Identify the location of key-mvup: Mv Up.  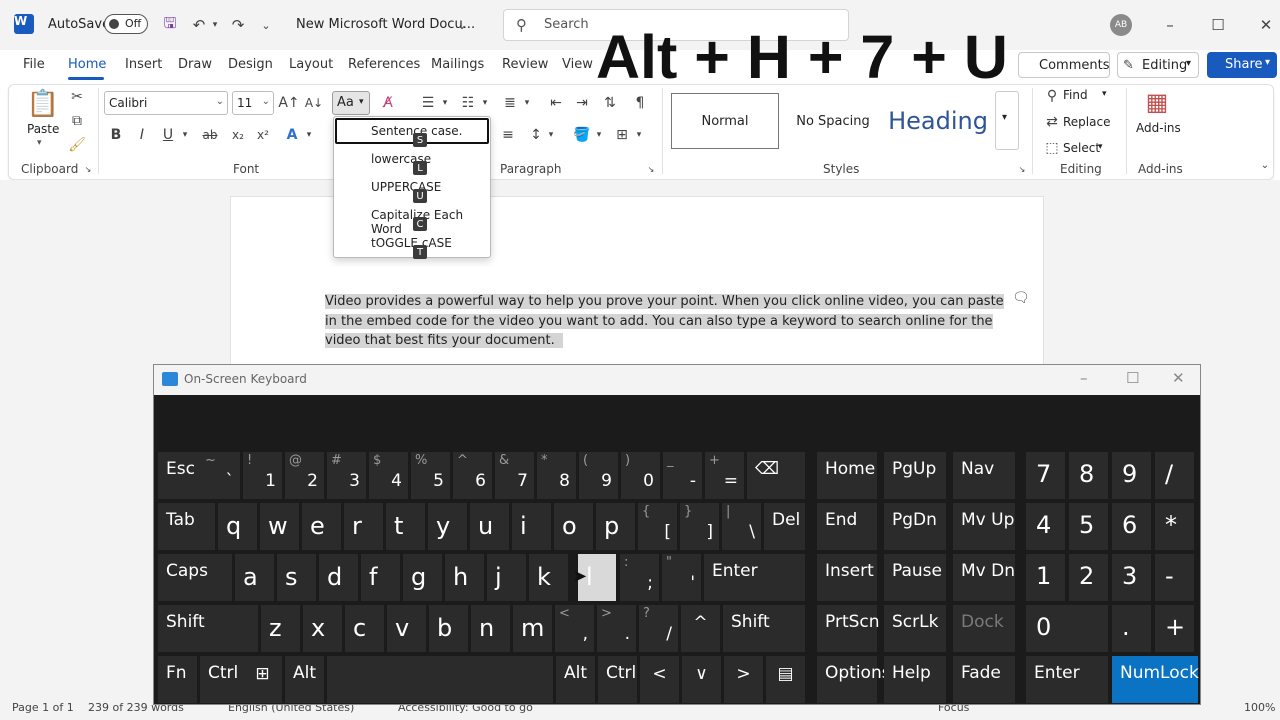
(984, 526).